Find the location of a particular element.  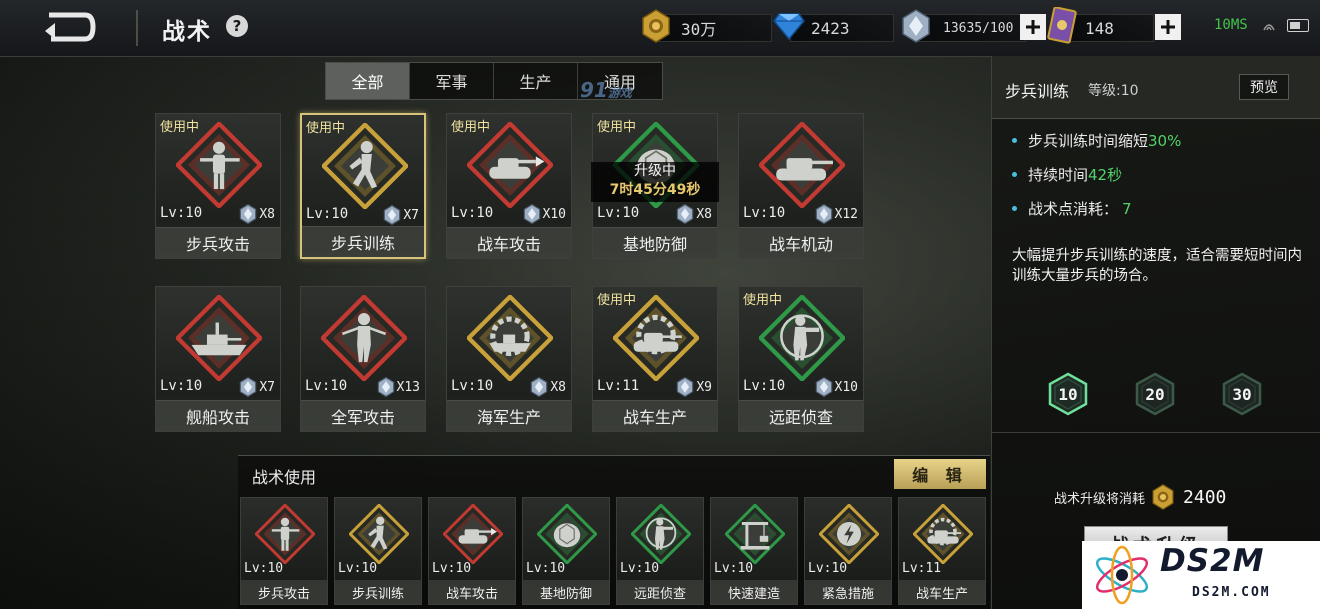

add-crystal-button is located at coordinates (1033, 27).